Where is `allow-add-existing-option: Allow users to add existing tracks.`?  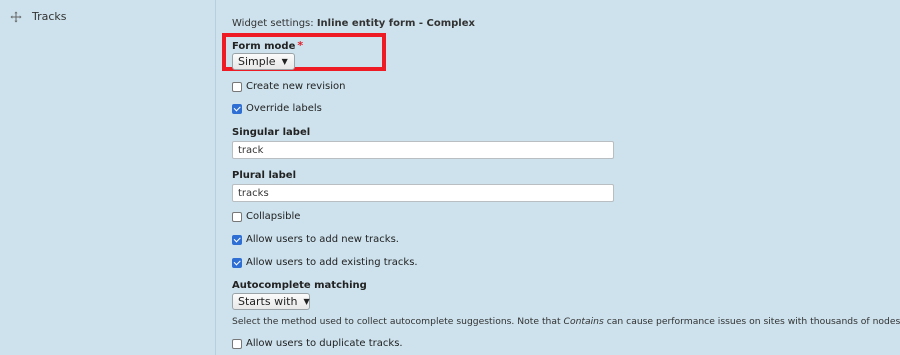
allow-add-existing-option: Allow users to add existing tracks. is located at coordinates (325, 262).